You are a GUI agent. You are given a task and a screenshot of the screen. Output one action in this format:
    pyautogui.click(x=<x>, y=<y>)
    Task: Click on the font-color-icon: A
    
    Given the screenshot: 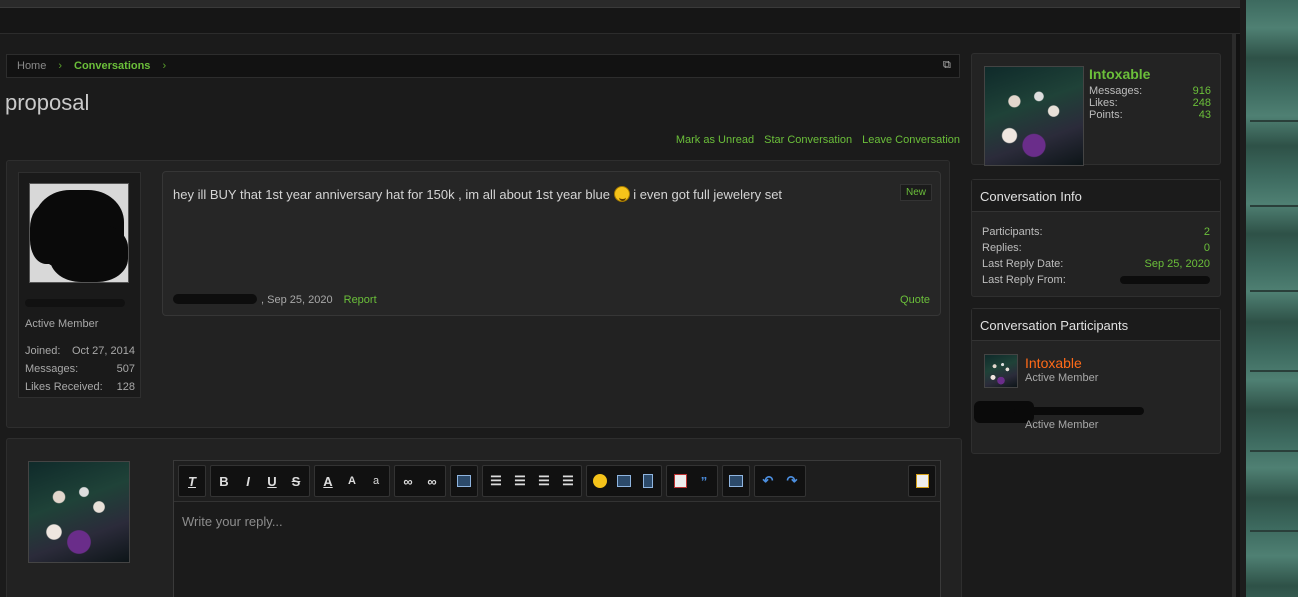 What is the action you would take?
    pyautogui.click(x=328, y=481)
    